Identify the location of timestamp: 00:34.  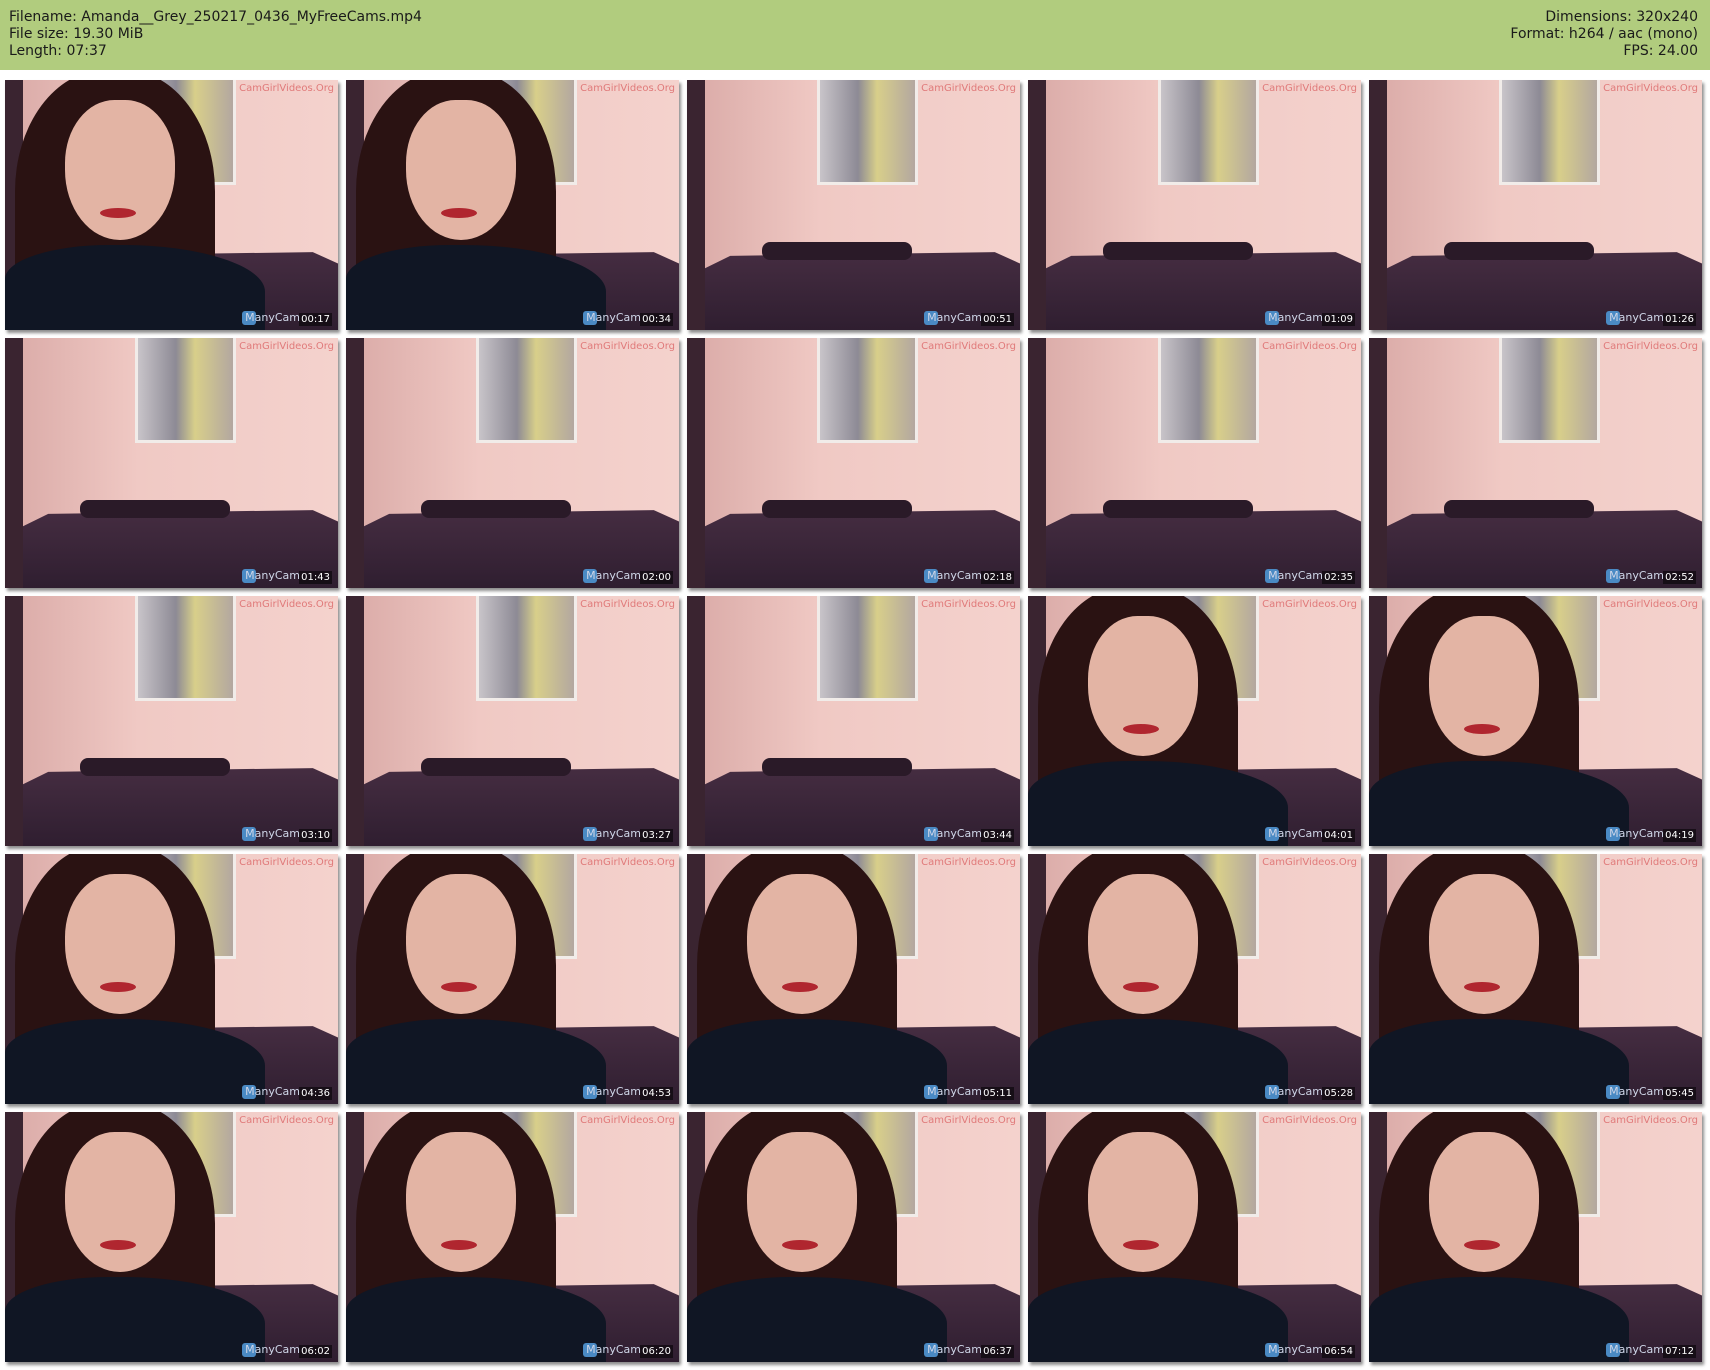
(656, 319).